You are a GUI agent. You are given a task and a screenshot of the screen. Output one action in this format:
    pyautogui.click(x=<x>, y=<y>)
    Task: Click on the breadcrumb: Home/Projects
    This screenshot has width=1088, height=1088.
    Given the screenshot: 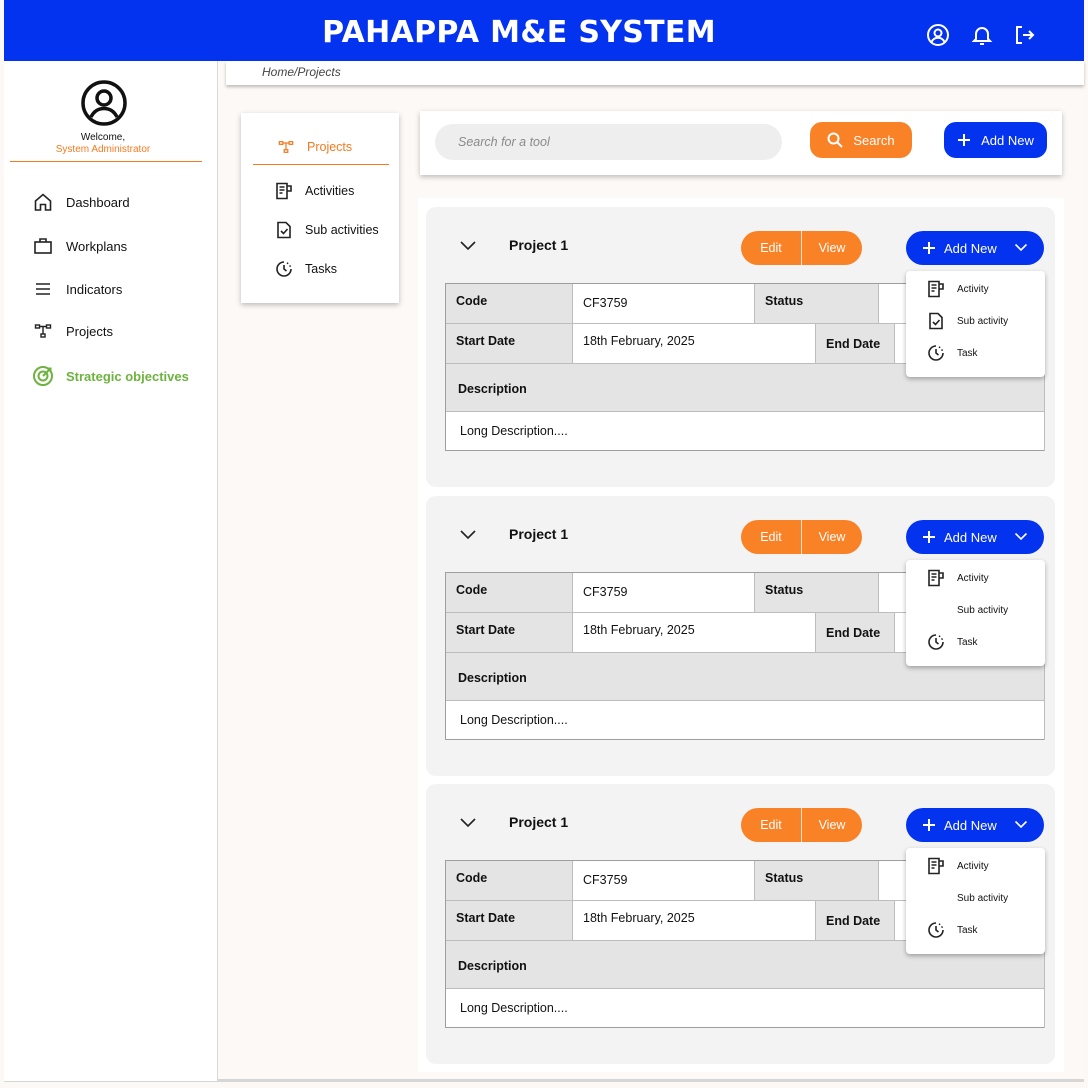 What is the action you would take?
    pyautogui.click(x=301, y=72)
    